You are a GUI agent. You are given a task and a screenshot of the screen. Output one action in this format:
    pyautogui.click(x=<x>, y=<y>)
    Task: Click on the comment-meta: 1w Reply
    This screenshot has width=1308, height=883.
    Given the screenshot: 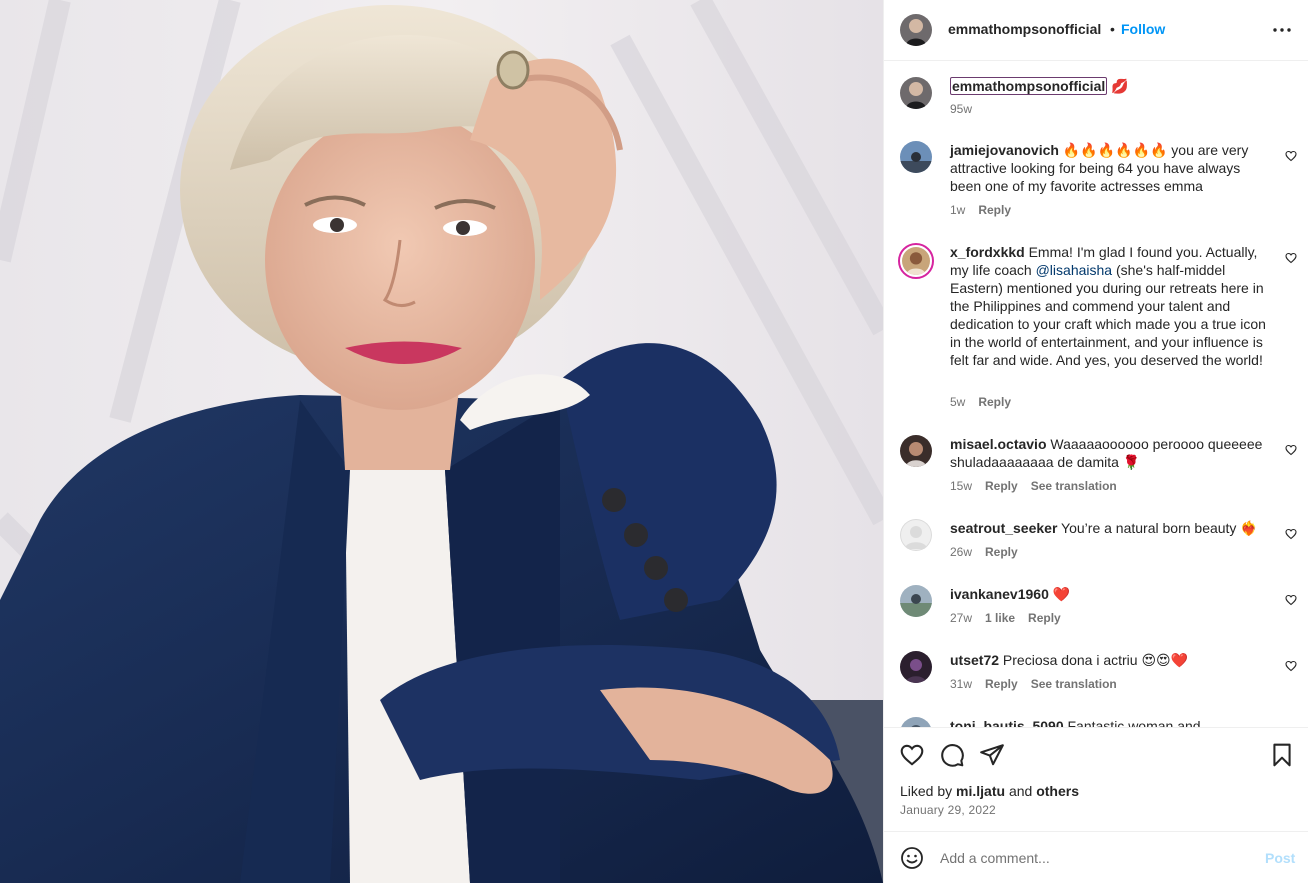 What is the action you would take?
    pyautogui.click(x=980, y=210)
    